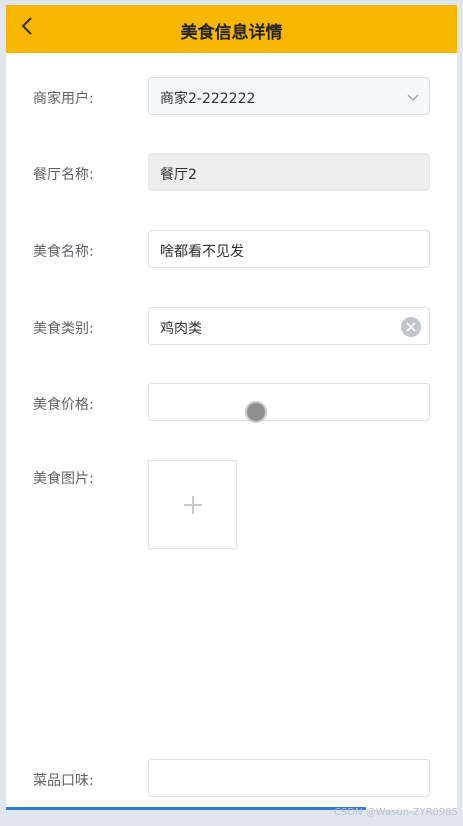  I want to click on food-name-row: 美食名称: 啥都看不见发, so click(231, 250).